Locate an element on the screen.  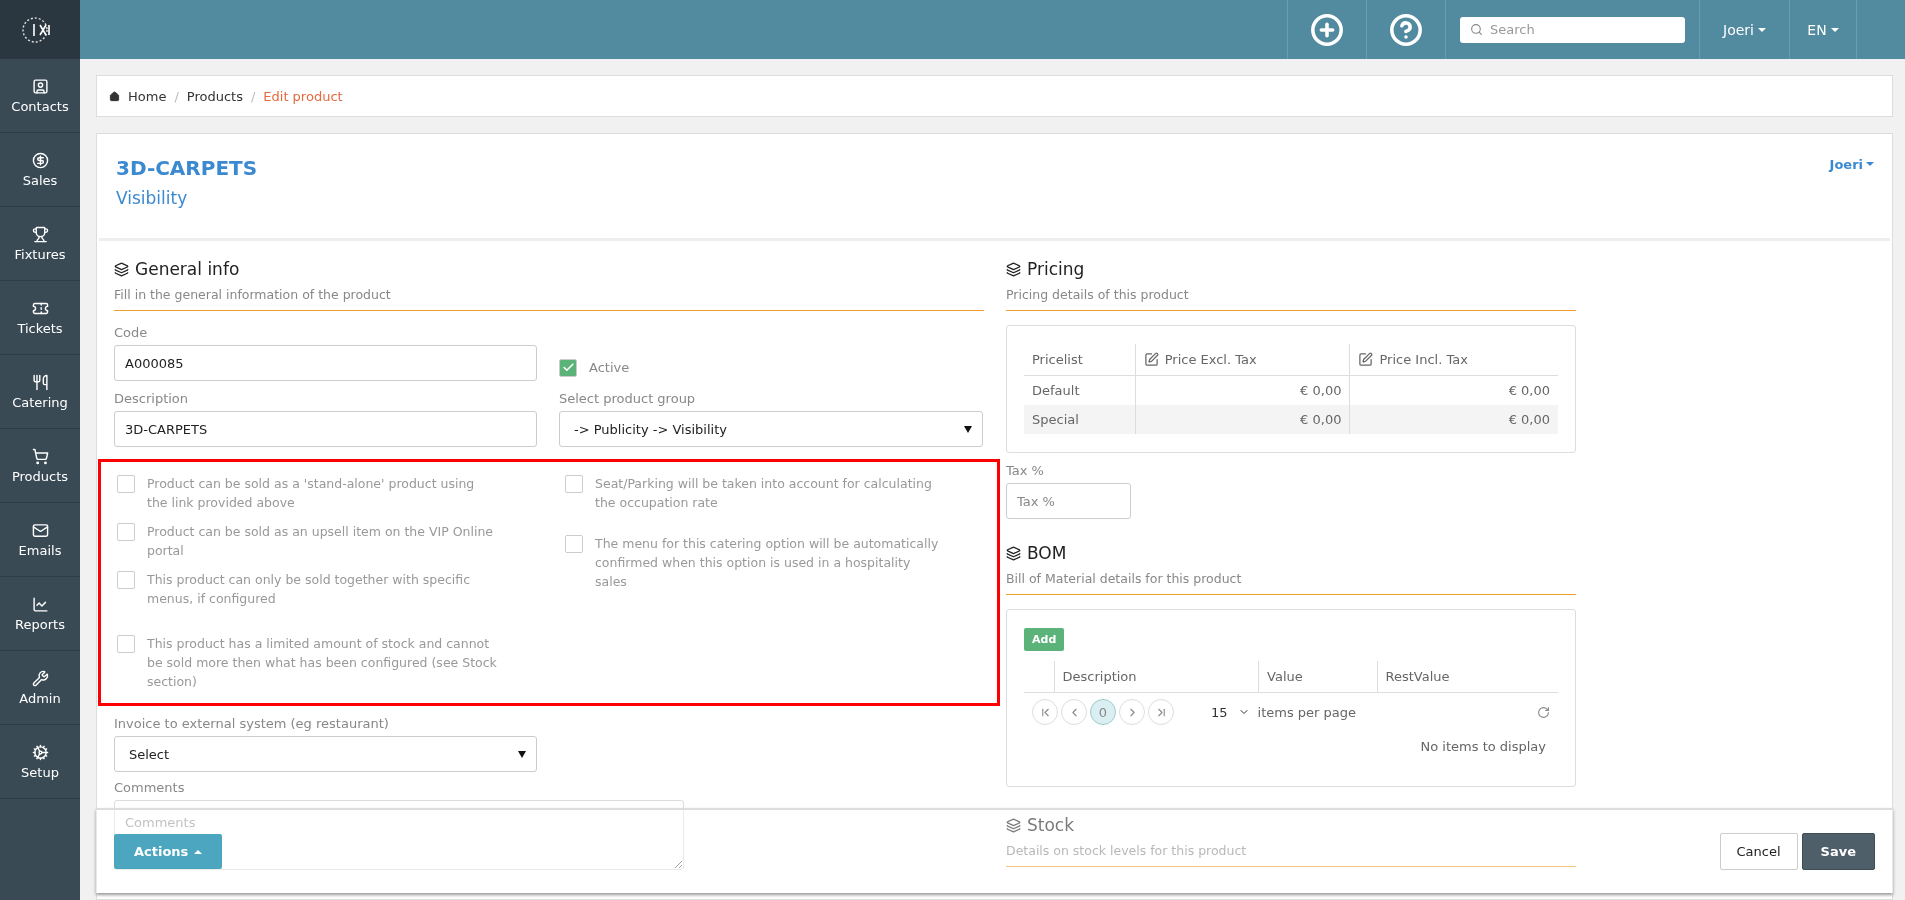
gear-icon is located at coordinates (40, 752).